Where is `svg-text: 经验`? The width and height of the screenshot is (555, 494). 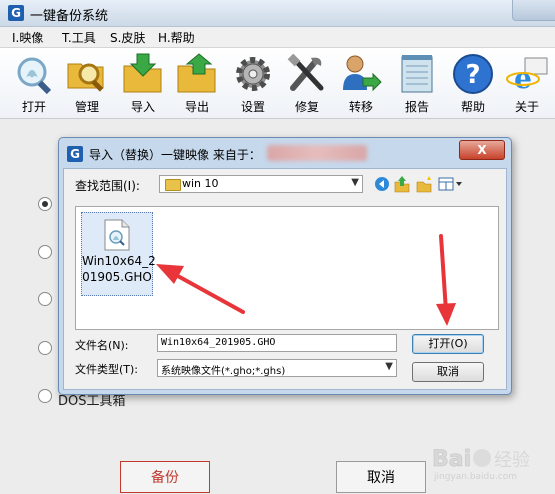
svg-text: 经验 is located at coordinates (512, 460).